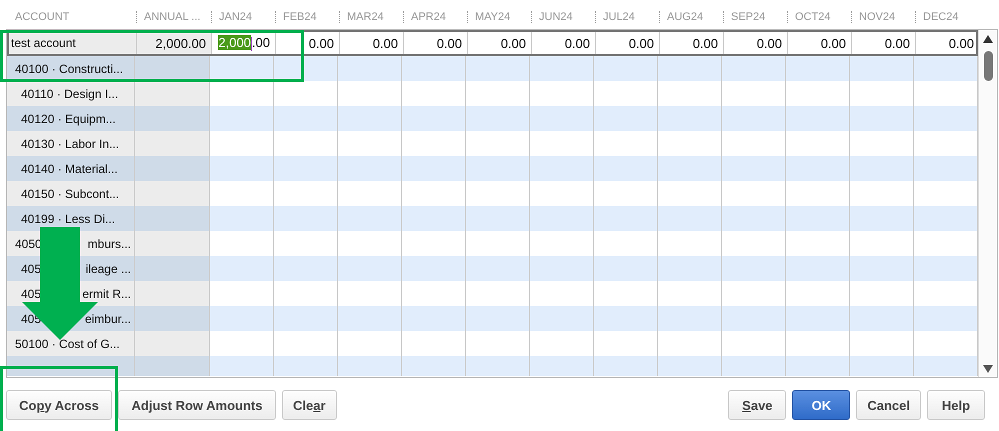 The image size is (999, 431). What do you see at coordinates (59, 405) in the screenshot?
I see `action-button: Copy Across` at bounding box center [59, 405].